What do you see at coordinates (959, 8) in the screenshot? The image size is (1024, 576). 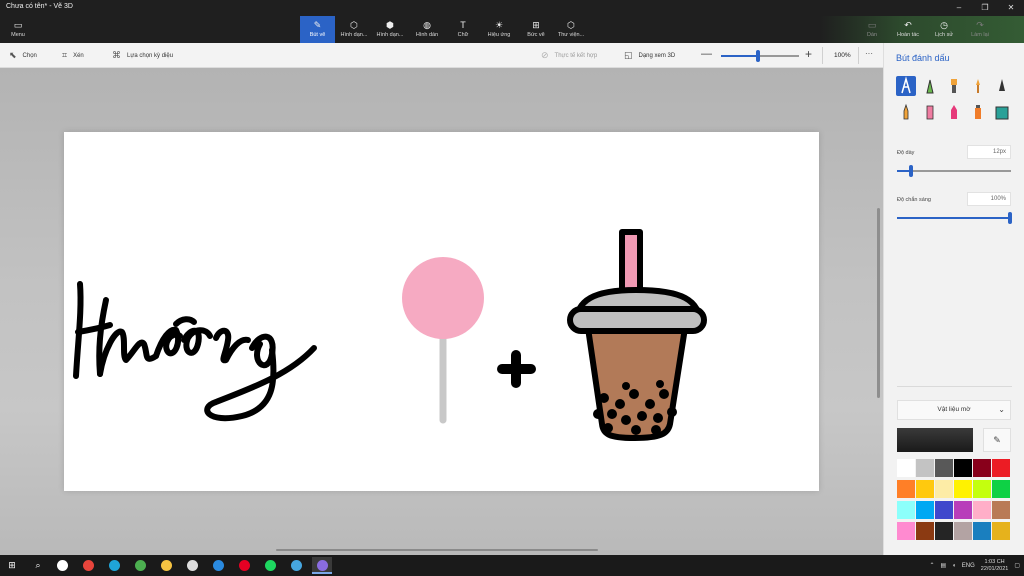 I see `minimize-button: –` at bounding box center [959, 8].